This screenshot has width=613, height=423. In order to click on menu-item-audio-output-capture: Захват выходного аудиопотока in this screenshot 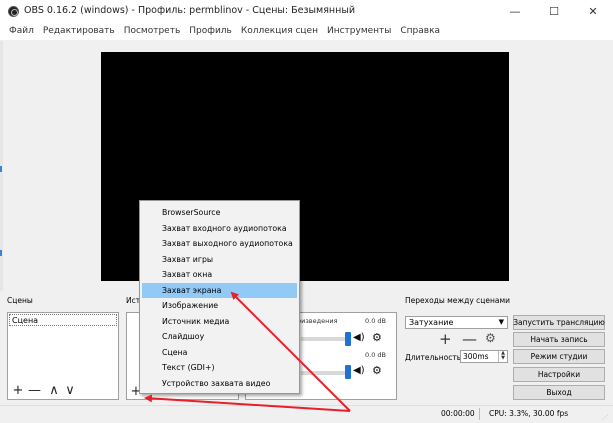, I will do `click(219, 243)`.